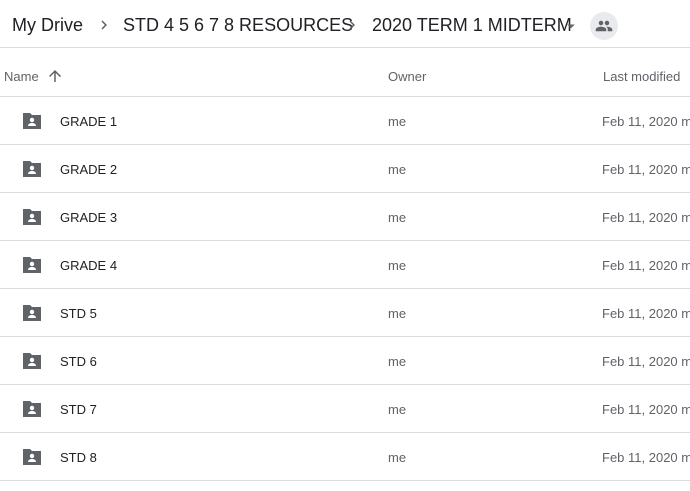  What do you see at coordinates (78, 361) in the screenshot?
I see `file-name: STD 6` at bounding box center [78, 361].